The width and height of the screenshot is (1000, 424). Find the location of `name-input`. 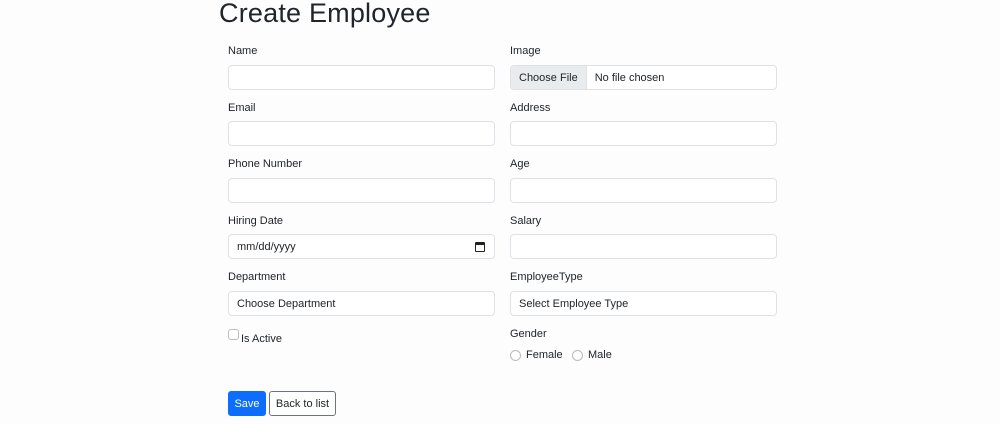

name-input is located at coordinates (361, 77).